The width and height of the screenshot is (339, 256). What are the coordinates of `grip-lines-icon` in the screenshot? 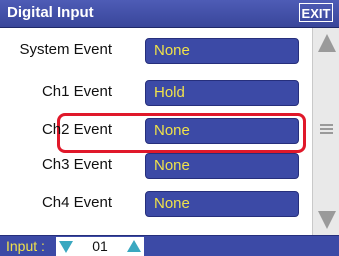 It's located at (326, 129).